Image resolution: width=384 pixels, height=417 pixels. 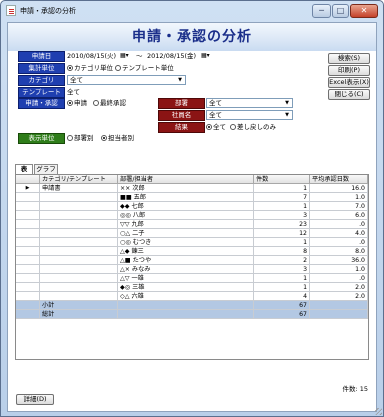 What do you see at coordinates (364, 11) in the screenshot?
I see `close-window-button: ✕` at bounding box center [364, 11].